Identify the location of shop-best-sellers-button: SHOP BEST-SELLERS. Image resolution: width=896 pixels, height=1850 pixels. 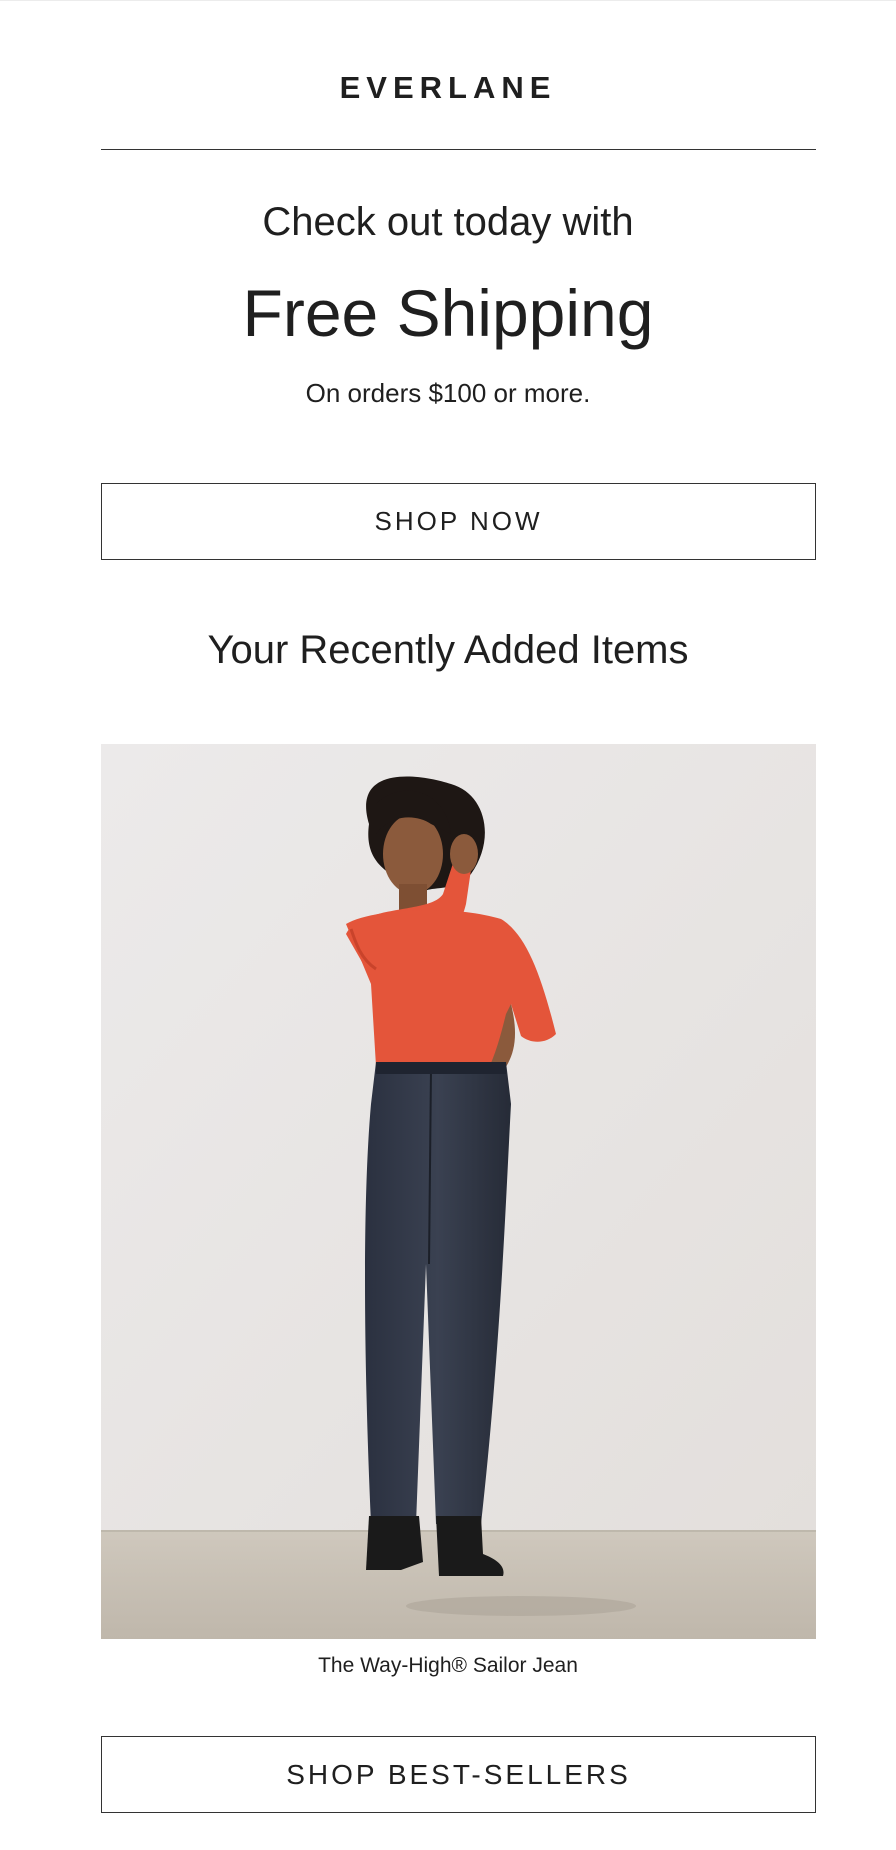
(458, 1774).